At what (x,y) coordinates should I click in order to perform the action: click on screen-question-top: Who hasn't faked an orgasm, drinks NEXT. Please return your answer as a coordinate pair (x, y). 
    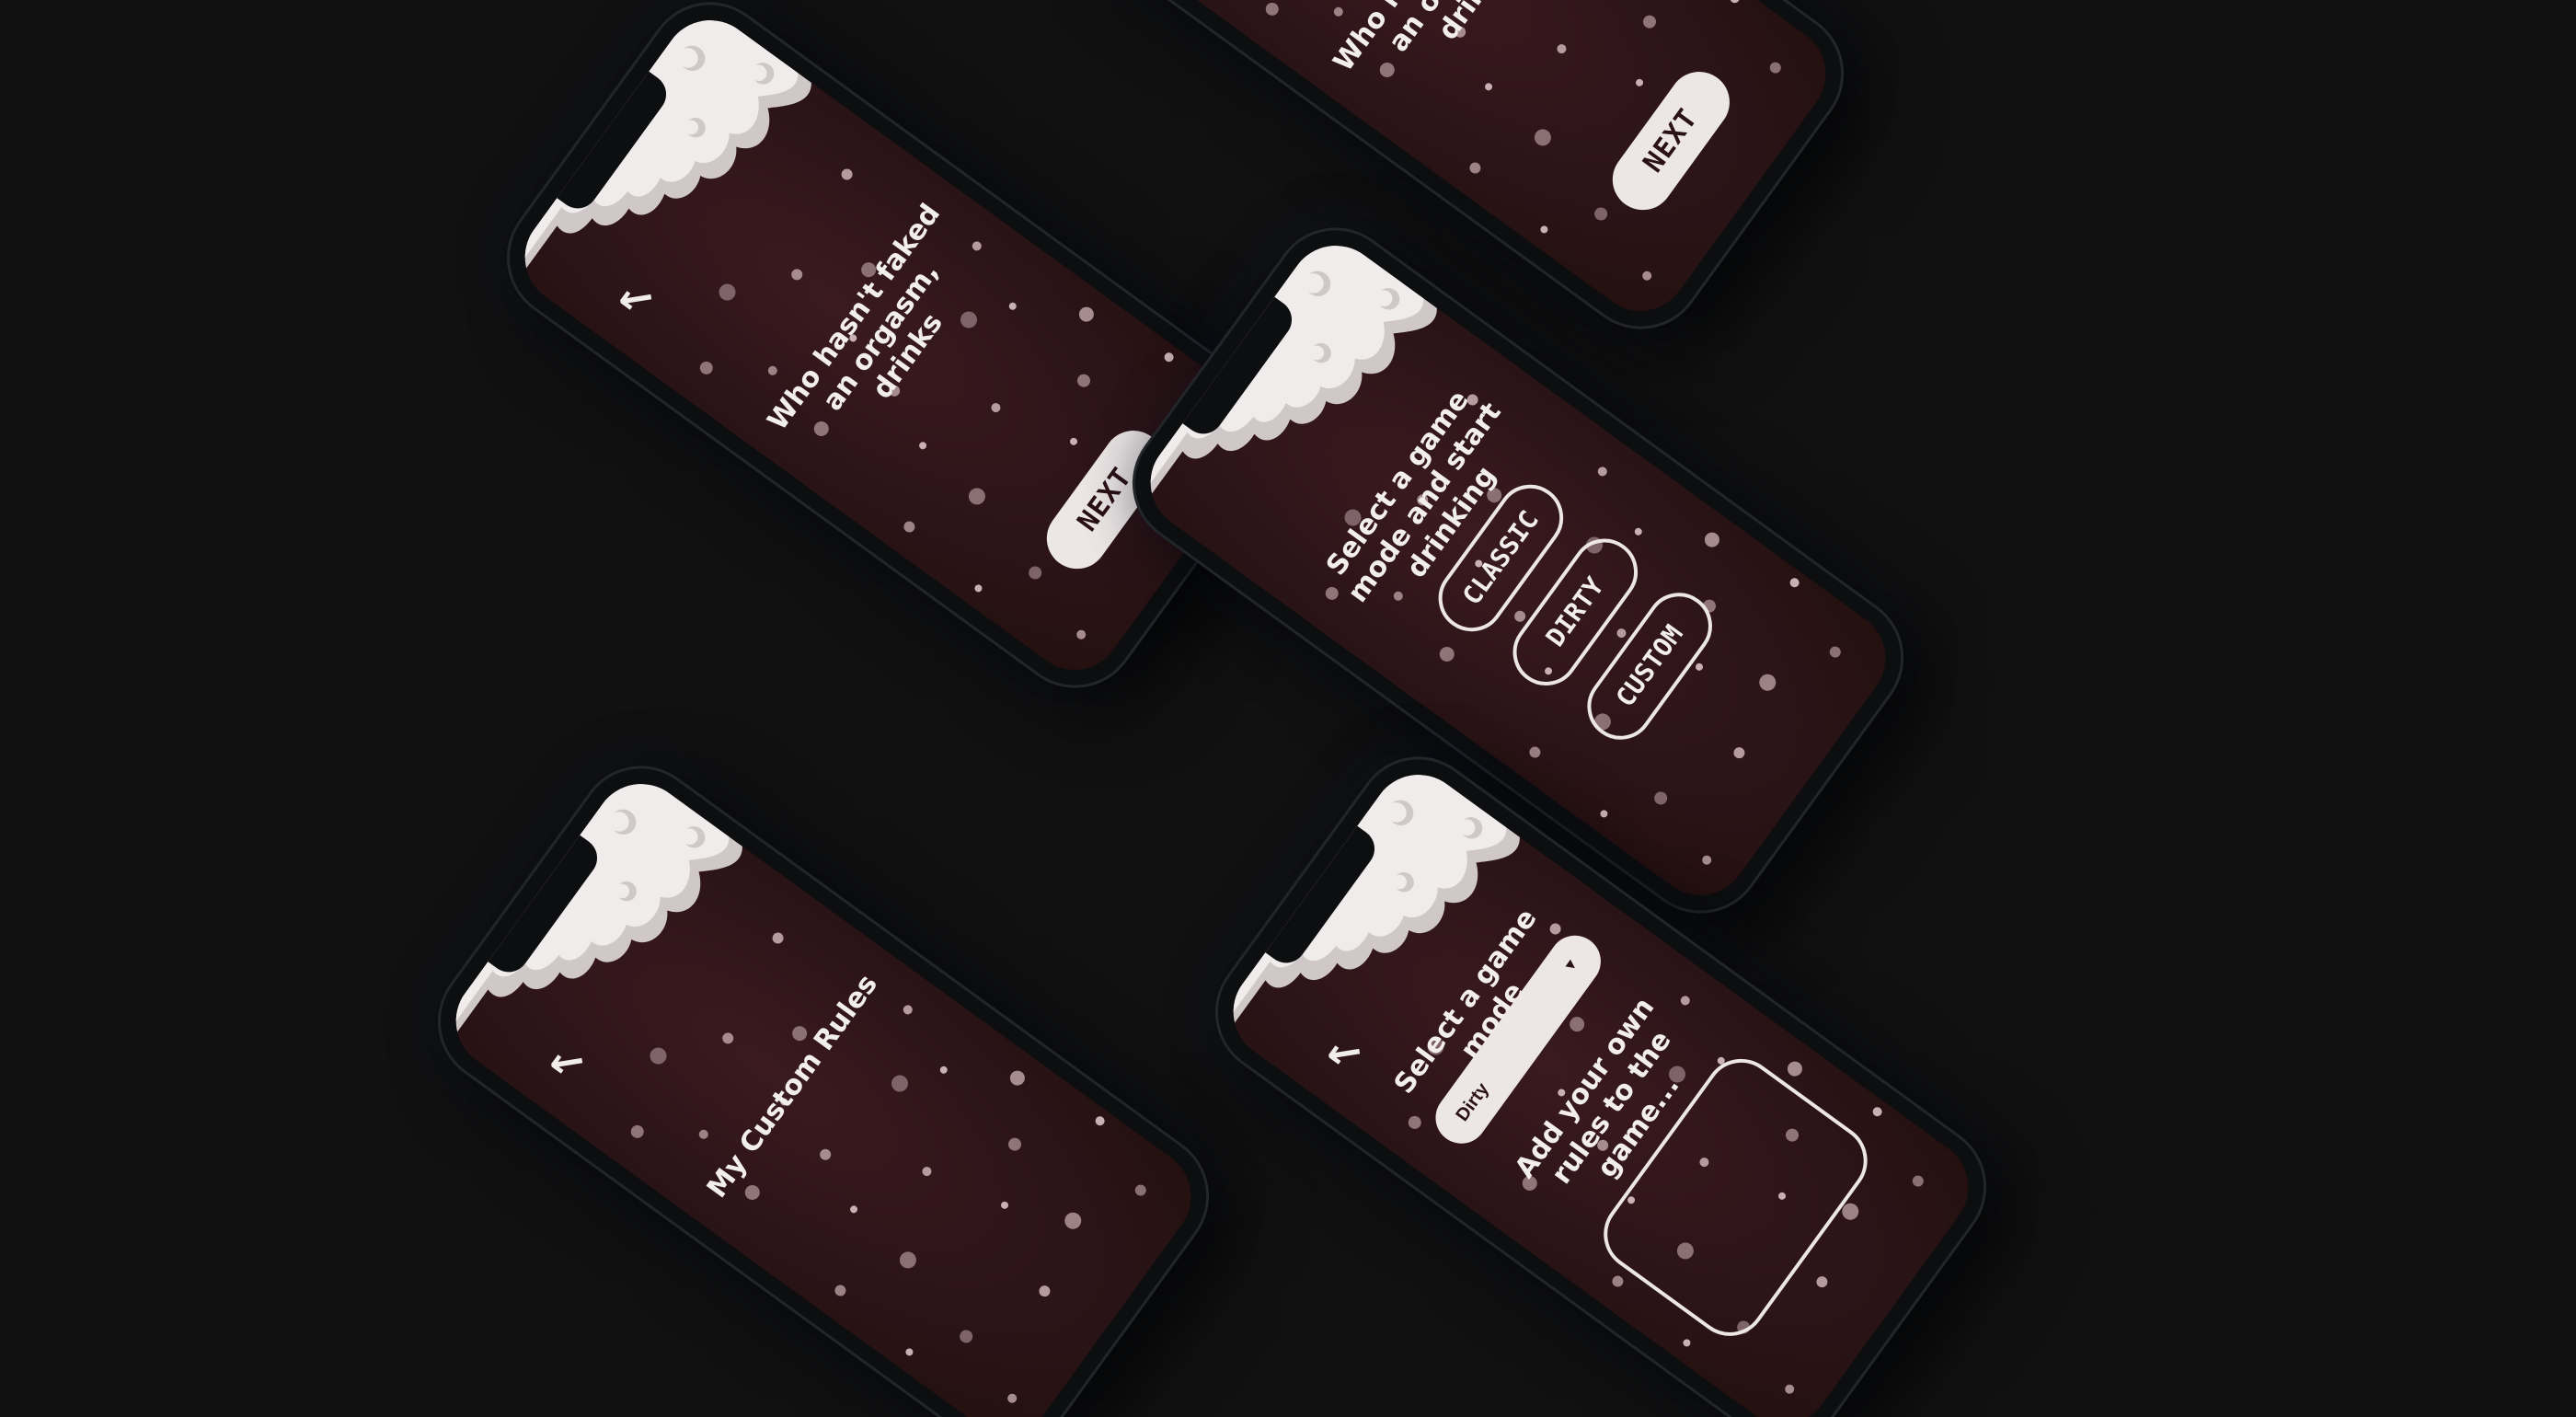
    Looking at the image, I should click on (1458, 165).